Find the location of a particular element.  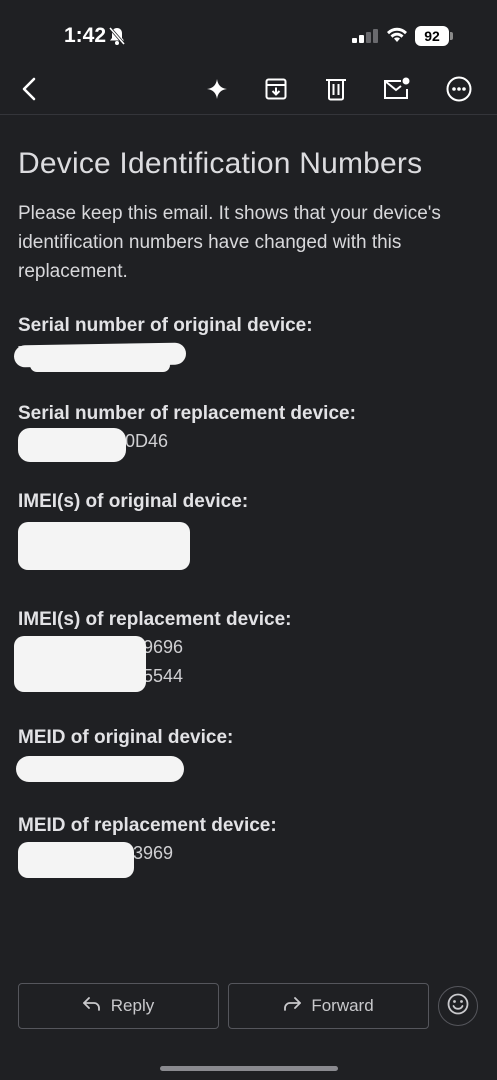

more-icon is located at coordinates (459, 89).